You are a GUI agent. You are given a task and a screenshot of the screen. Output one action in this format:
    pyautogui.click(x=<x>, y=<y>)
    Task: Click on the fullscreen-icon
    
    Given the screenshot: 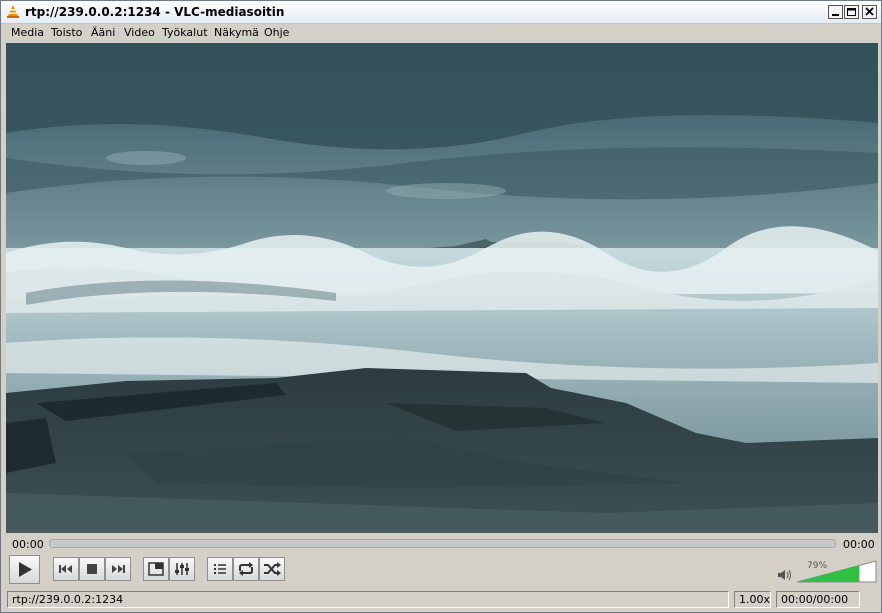 What is the action you would take?
    pyautogui.click(x=156, y=569)
    